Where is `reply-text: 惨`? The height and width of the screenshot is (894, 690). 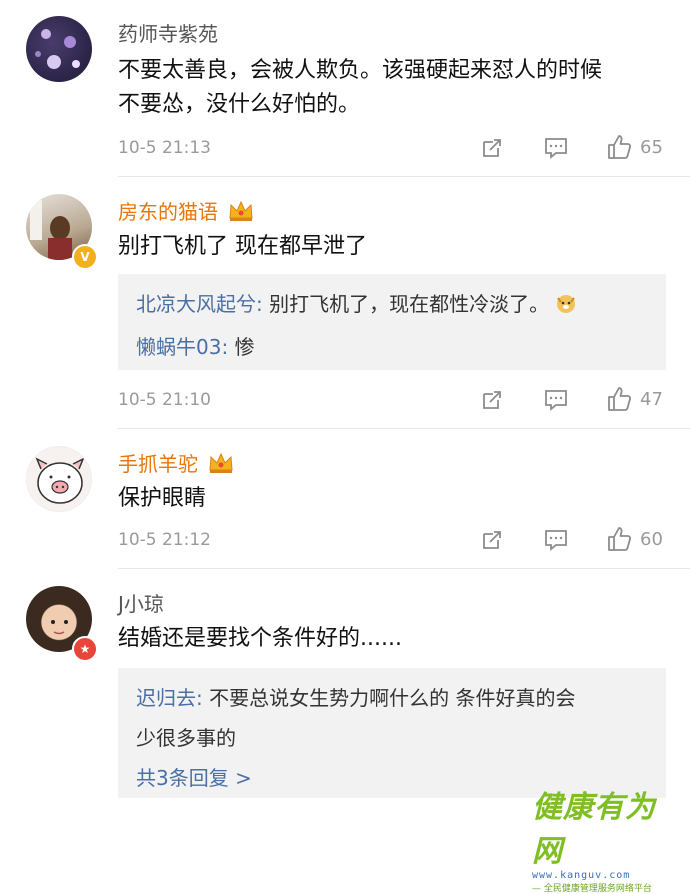
reply-text: 惨 is located at coordinates (241, 347).